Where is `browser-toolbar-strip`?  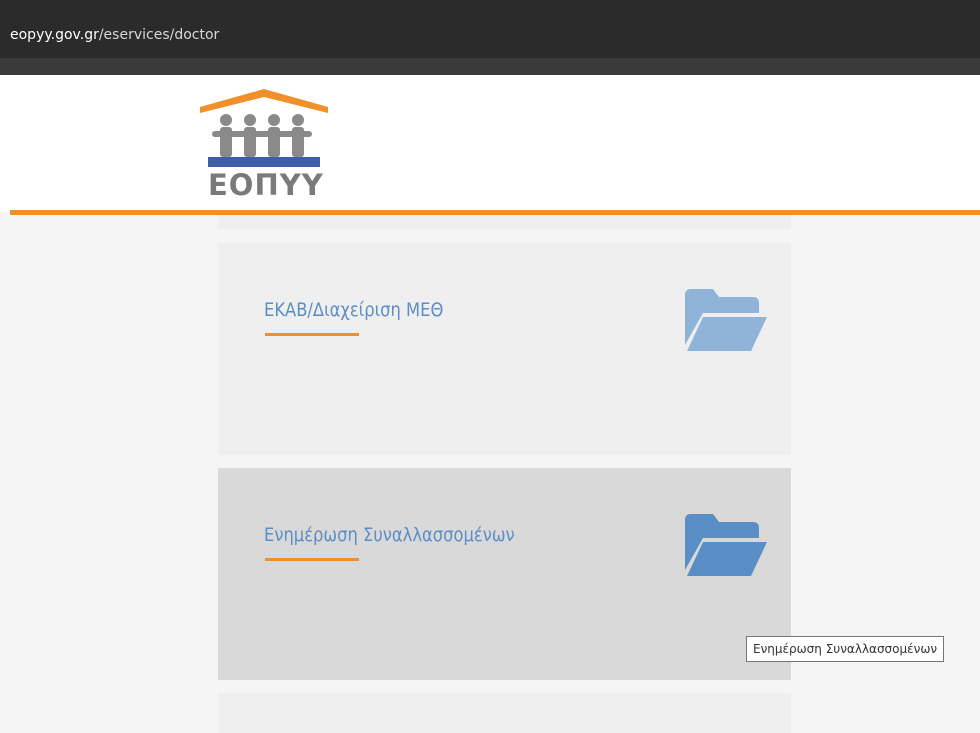
browser-toolbar-strip is located at coordinates (490, 66).